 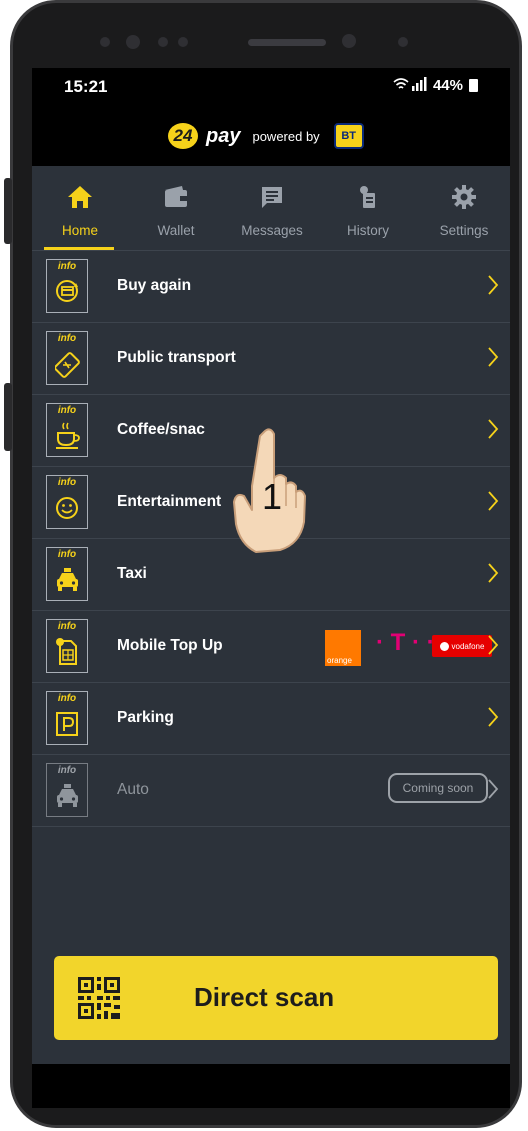 What do you see at coordinates (79, 230) in the screenshot?
I see `tab-home-label: Home` at bounding box center [79, 230].